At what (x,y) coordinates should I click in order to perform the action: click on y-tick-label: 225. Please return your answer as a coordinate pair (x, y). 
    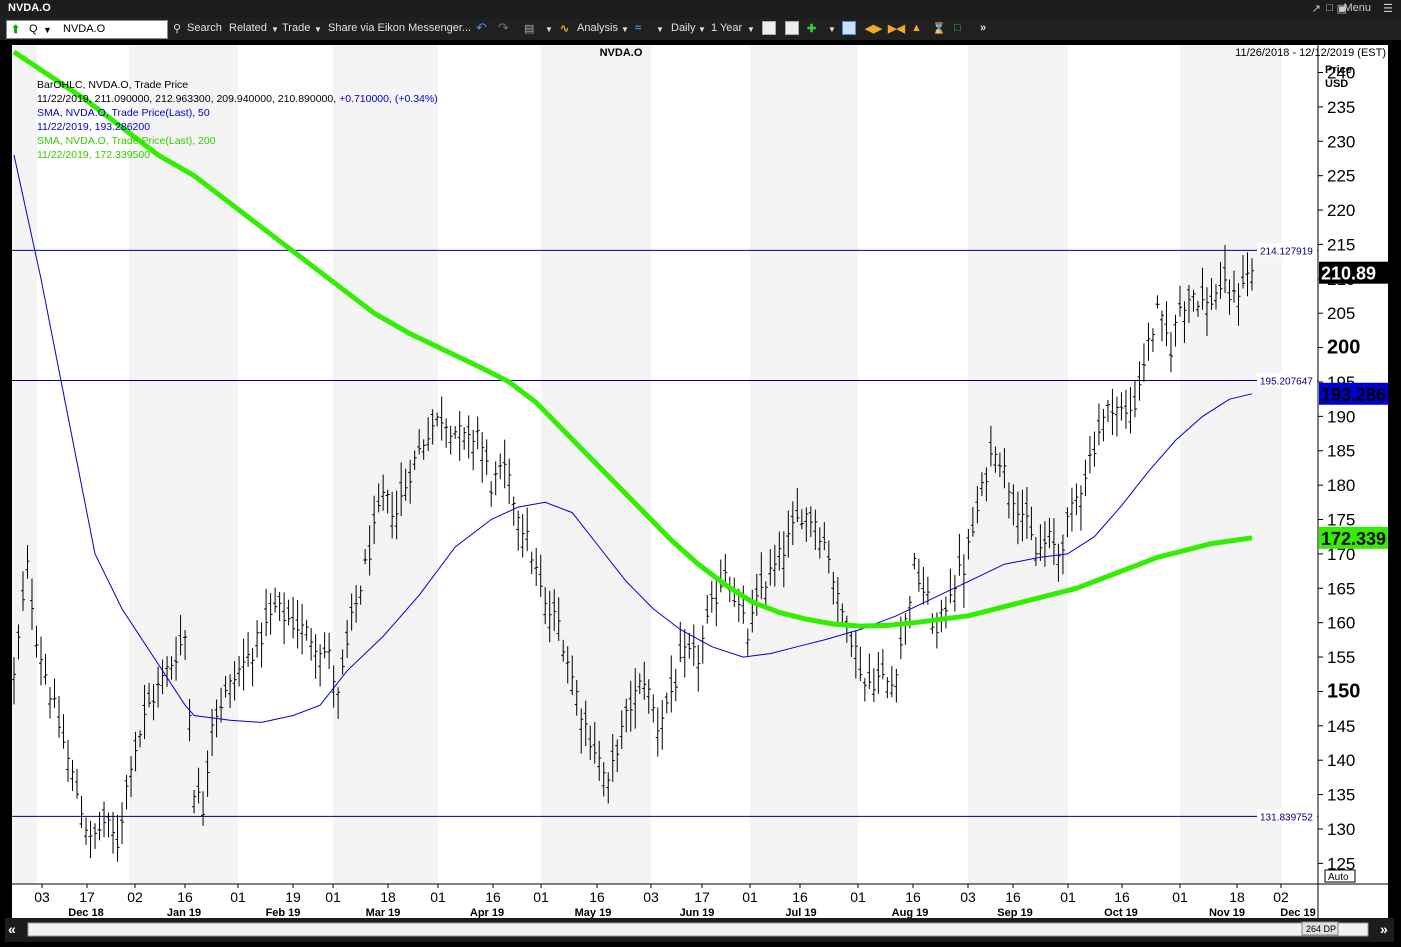
    Looking at the image, I should click on (1341, 176).